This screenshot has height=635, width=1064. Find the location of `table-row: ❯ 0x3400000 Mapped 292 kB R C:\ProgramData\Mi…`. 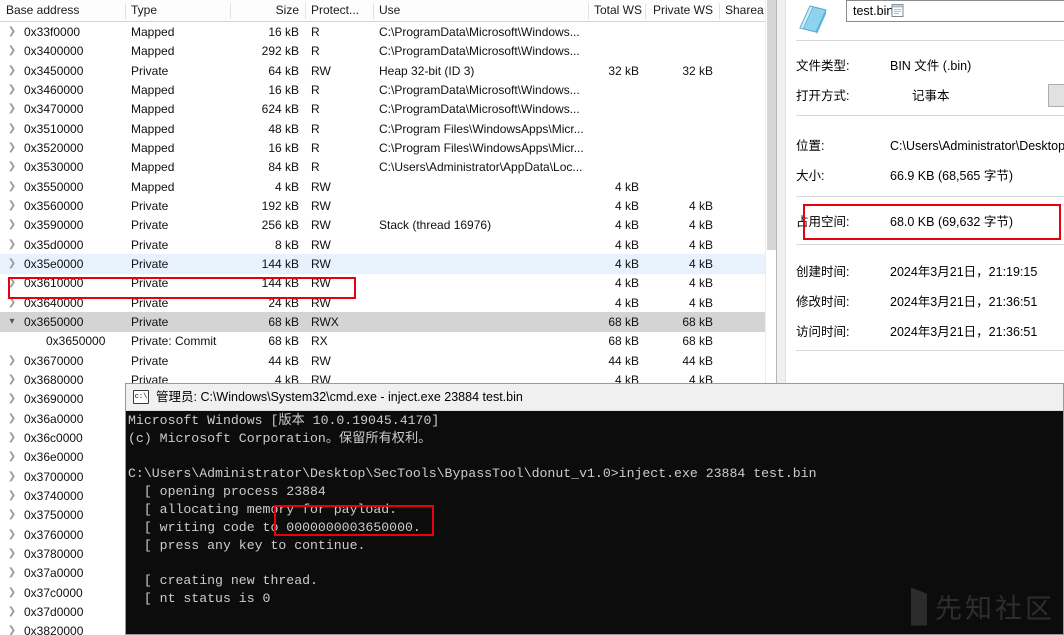

table-row: ❯ 0x3400000 Mapped 292 kB R C:\ProgramData\Mi… is located at coordinates (388, 51).